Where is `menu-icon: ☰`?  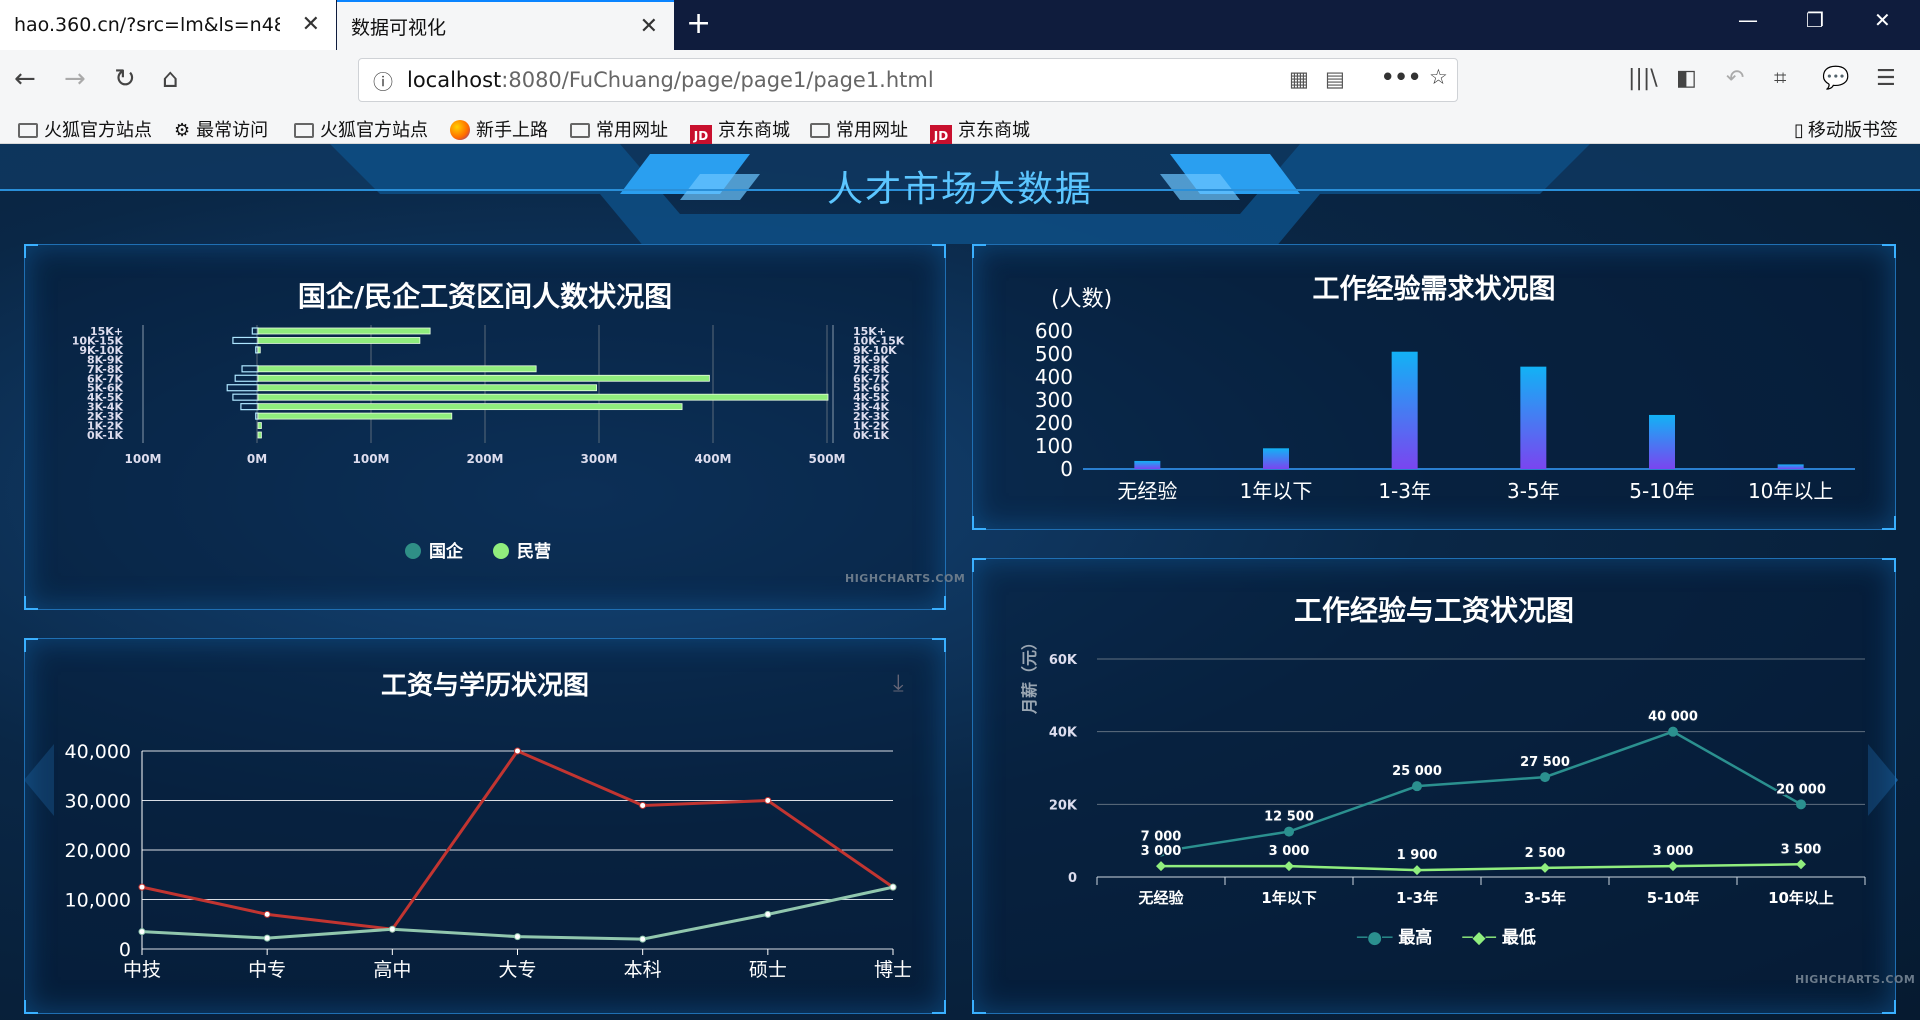 menu-icon: ☰ is located at coordinates (1886, 78).